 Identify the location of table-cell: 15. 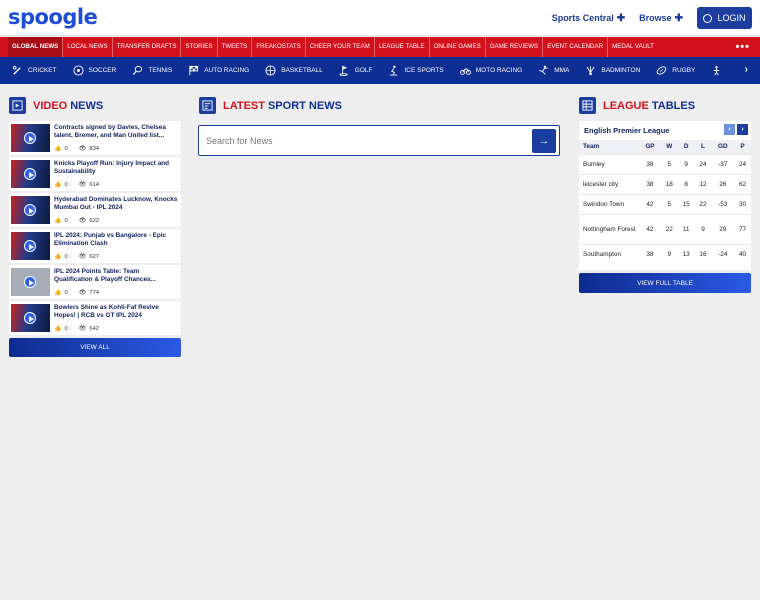
(686, 203).